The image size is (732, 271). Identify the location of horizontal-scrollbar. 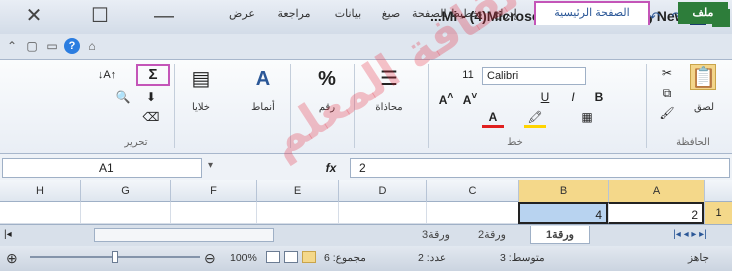
(184, 235).